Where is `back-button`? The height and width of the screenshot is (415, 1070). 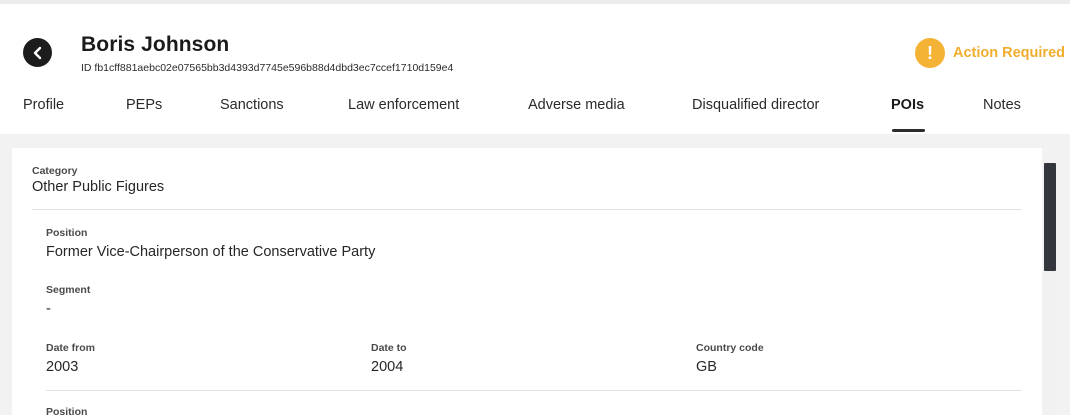 back-button is located at coordinates (37, 52).